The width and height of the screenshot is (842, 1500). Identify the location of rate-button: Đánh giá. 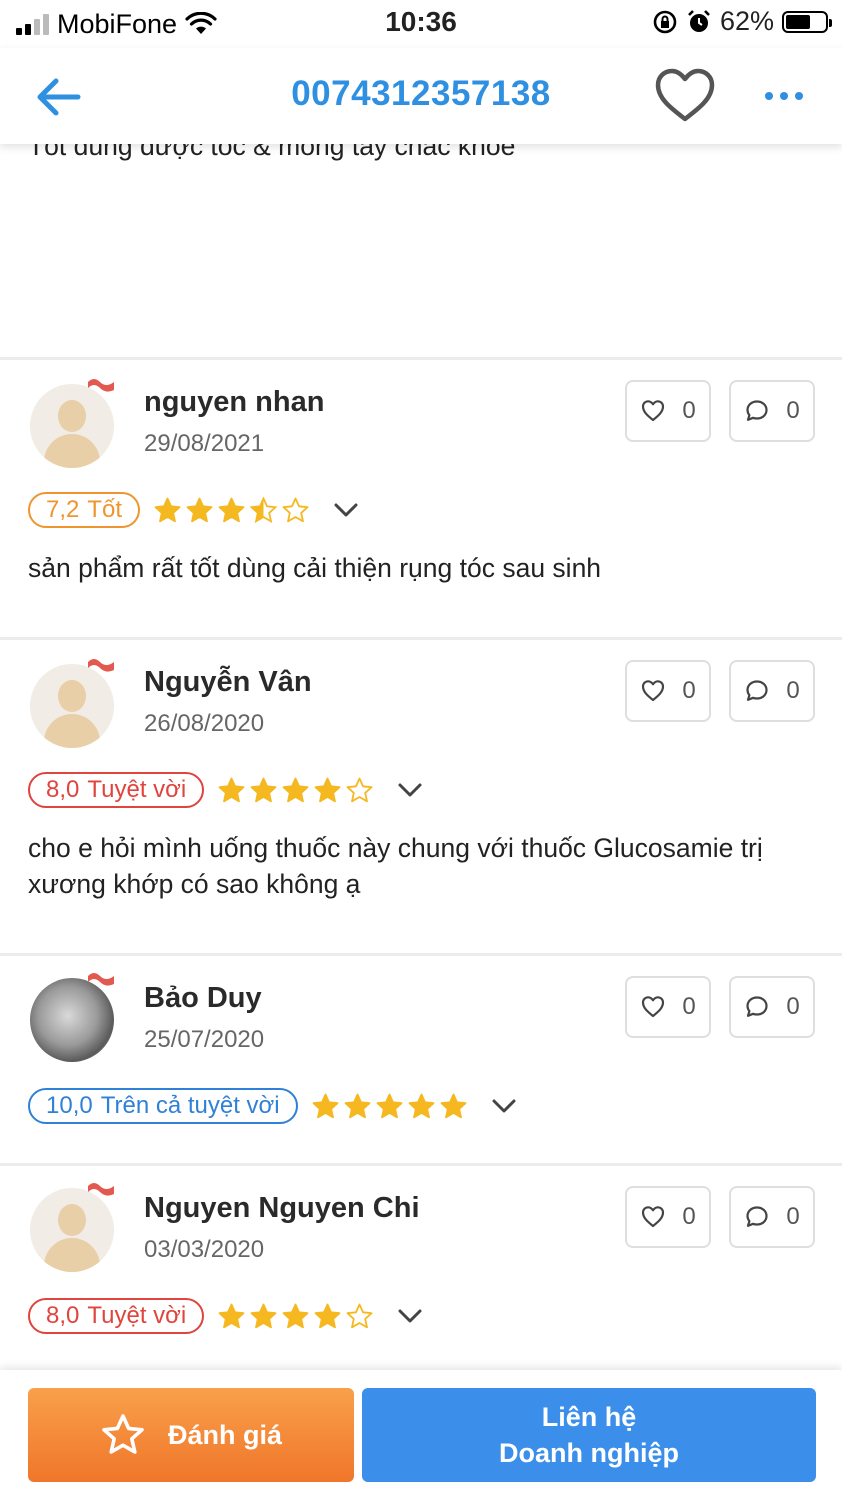
(191, 1435).